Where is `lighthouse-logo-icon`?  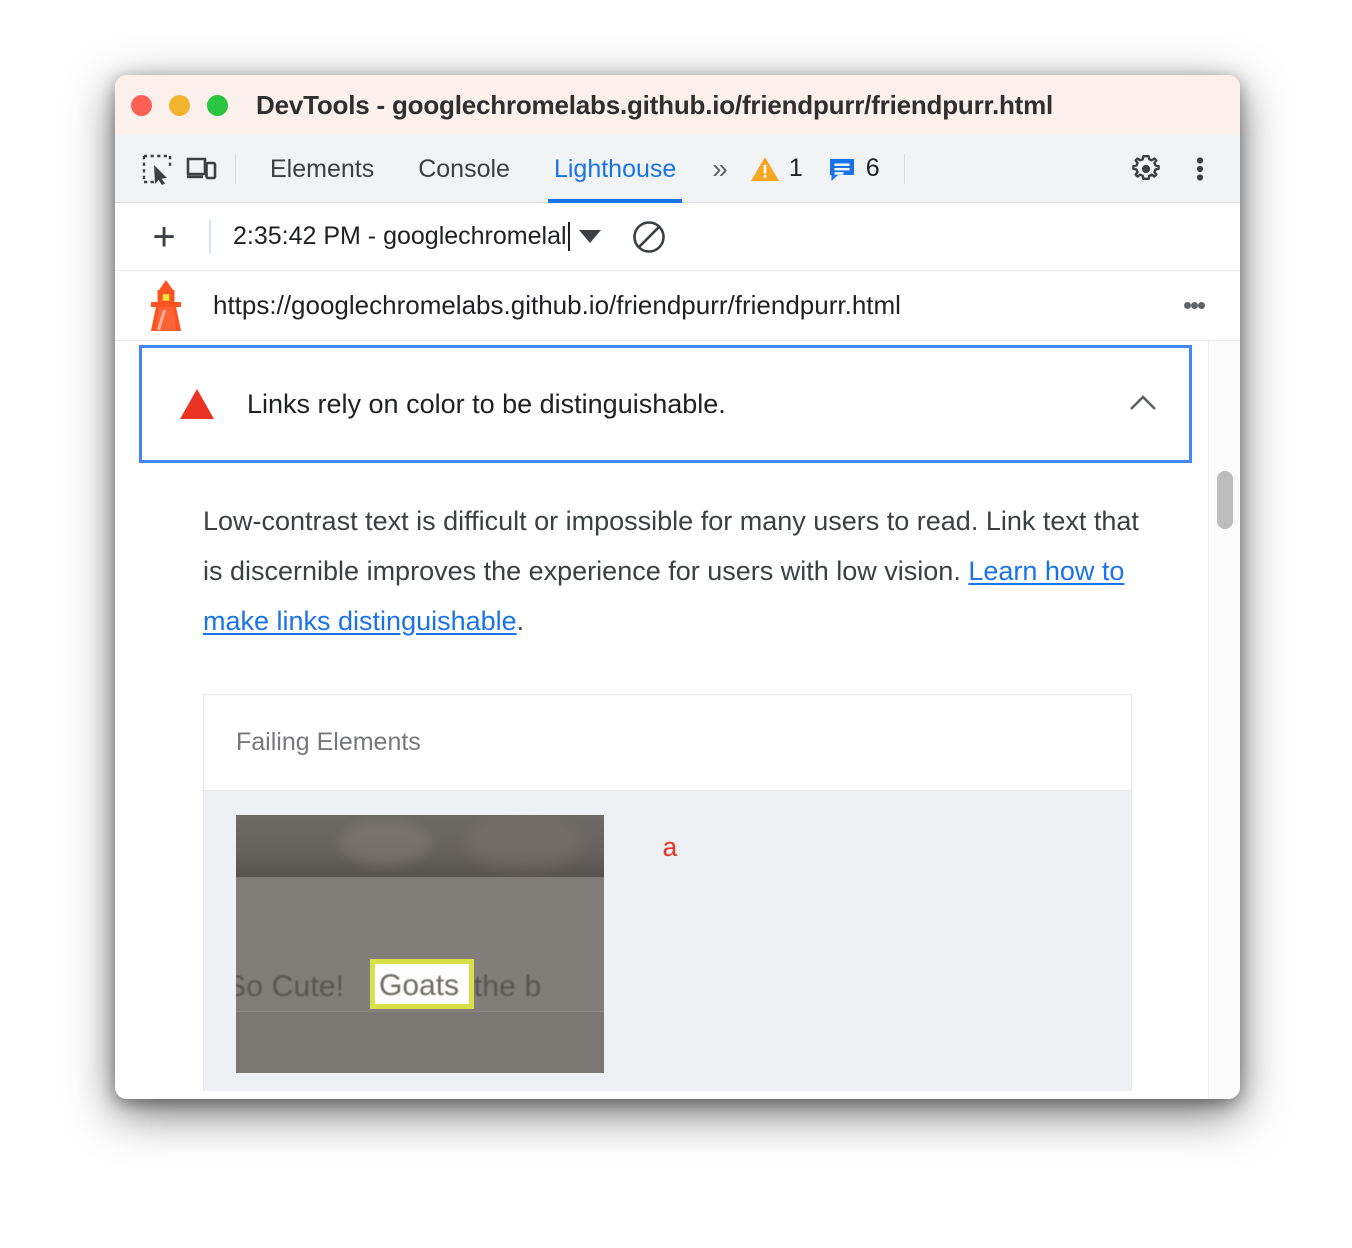
lighthouse-logo-icon is located at coordinates (166, 305).